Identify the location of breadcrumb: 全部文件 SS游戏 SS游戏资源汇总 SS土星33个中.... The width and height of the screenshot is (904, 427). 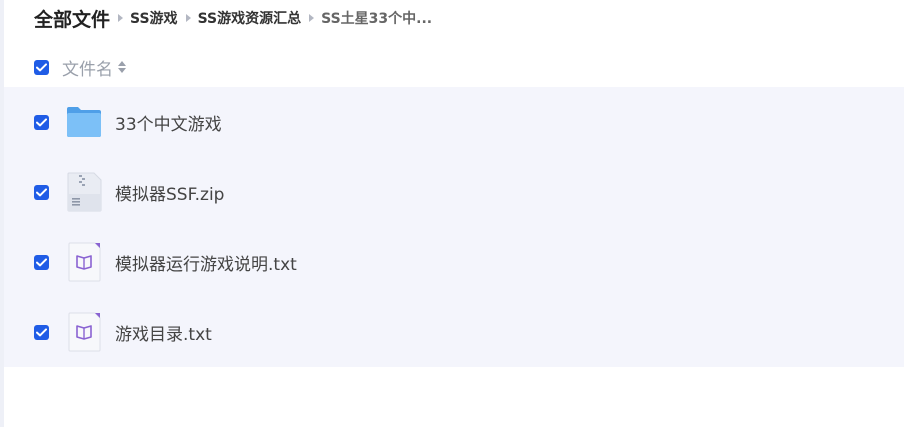
(233, 18).